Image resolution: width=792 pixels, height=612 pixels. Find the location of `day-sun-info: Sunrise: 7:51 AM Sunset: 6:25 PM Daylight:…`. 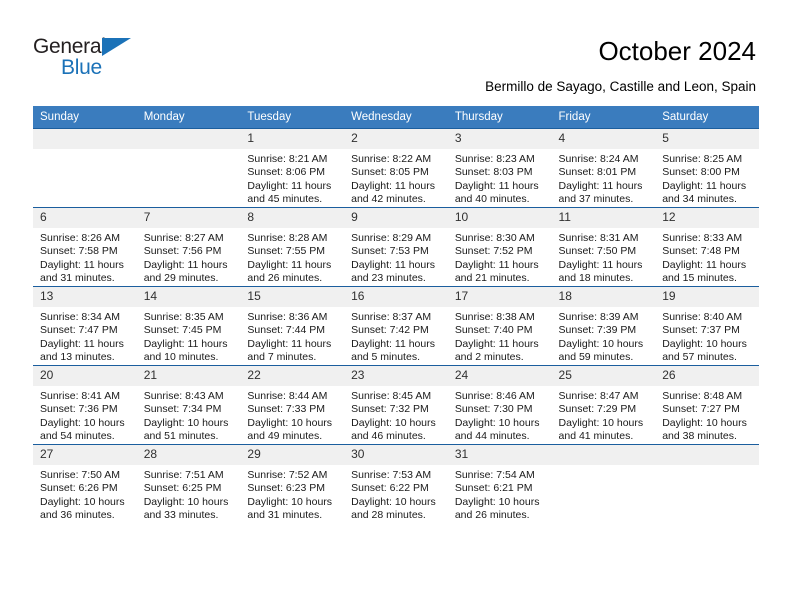

day-sun-info: Sunrise: 7:51 AM Sunset: 6:25 PM Daylight:… is located at coordinates (189, 493).